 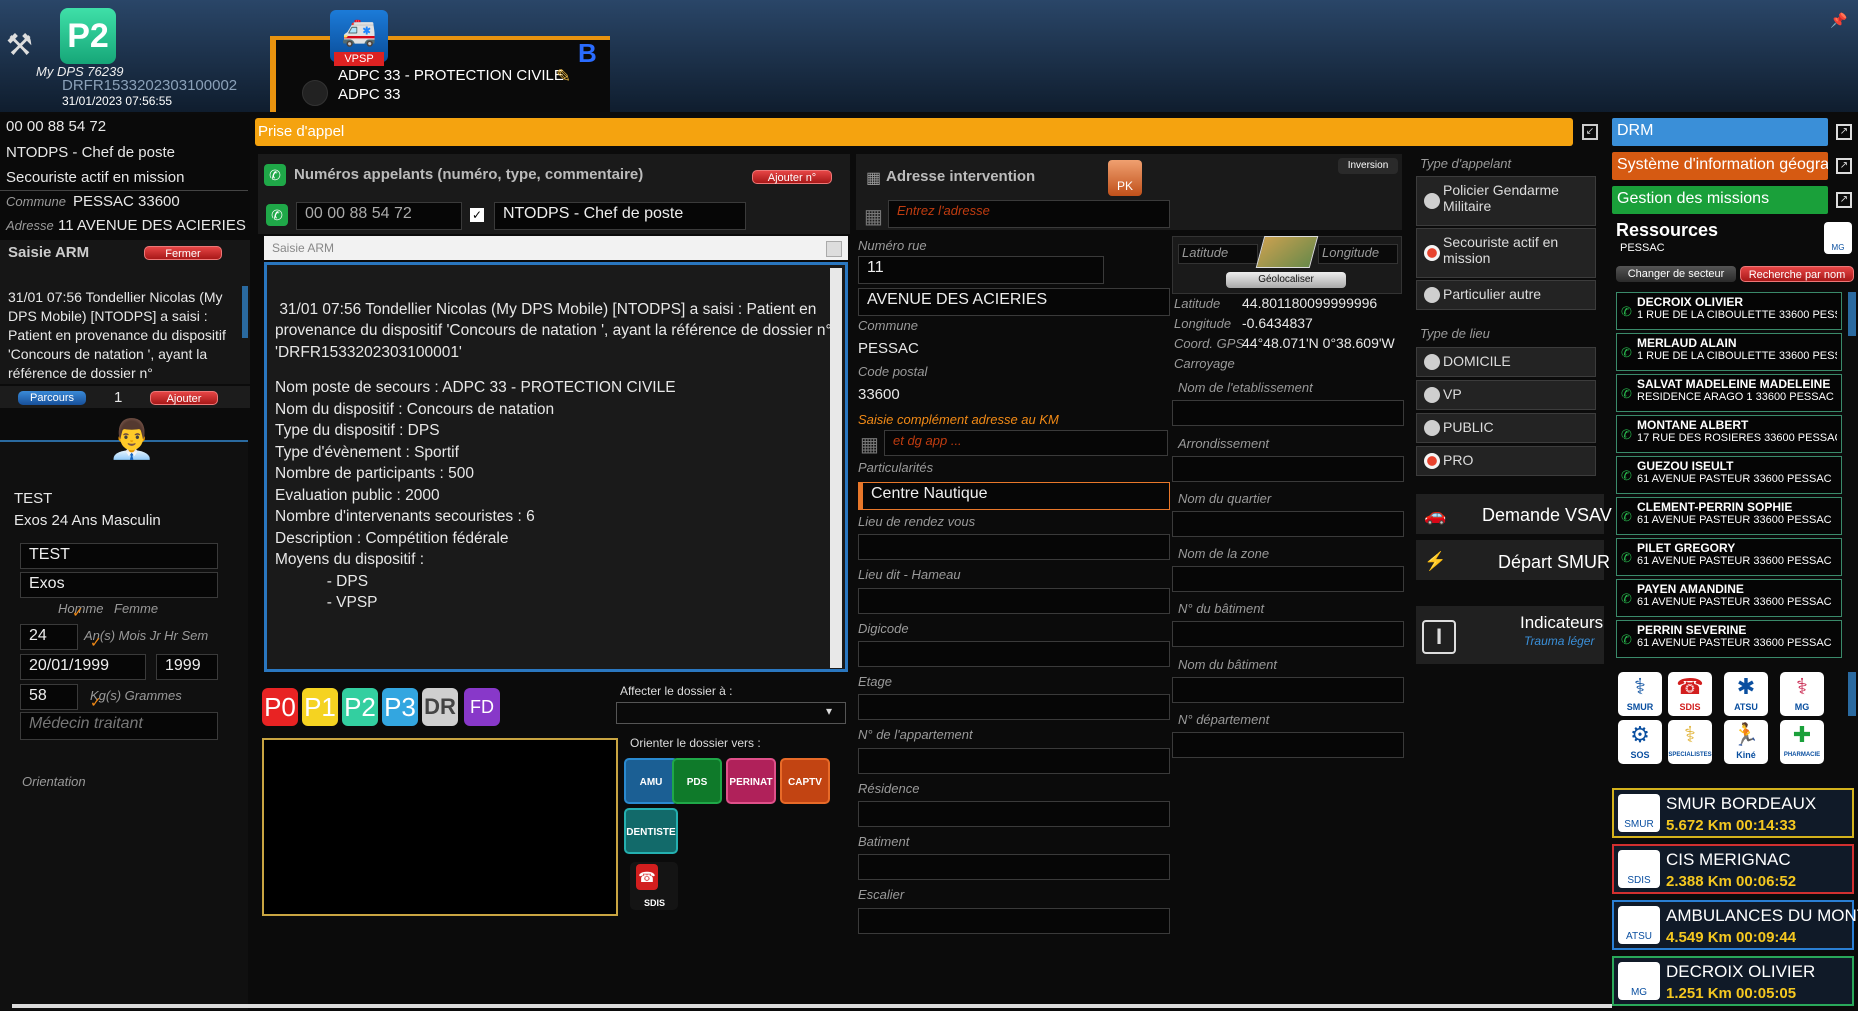 What do you see at coordinates (1029, 214) in the screenshot?
I see `address-search: Entrez l'adresse` at bounding box center [1029, 214].